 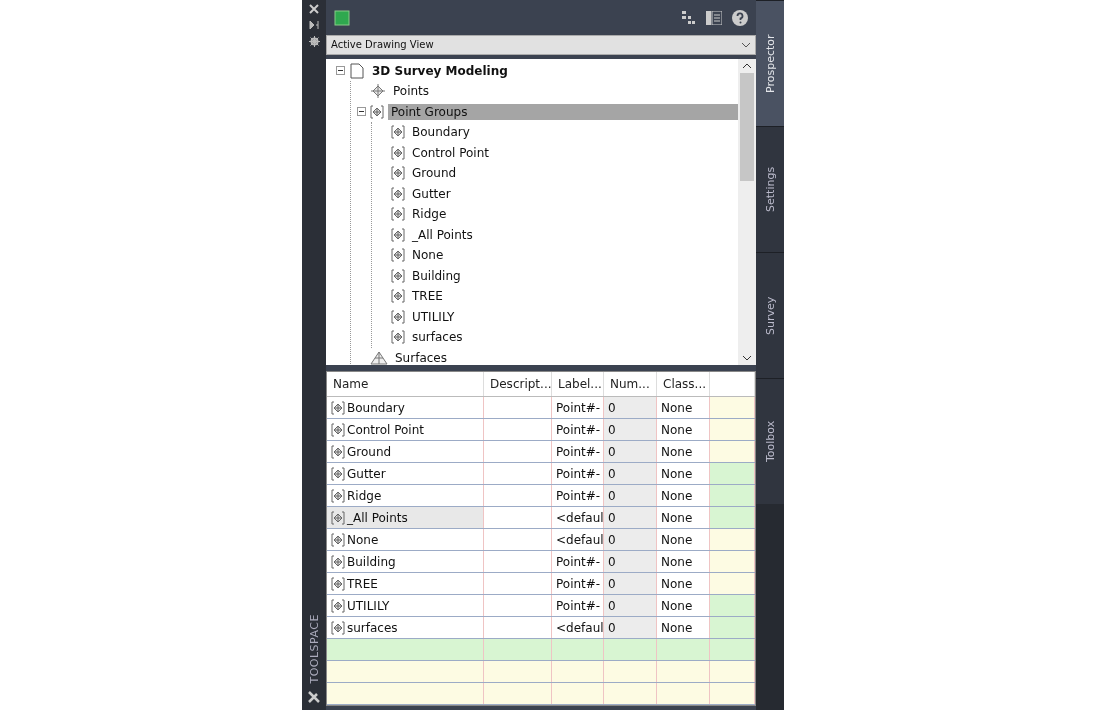 What do you see at coordinates (747, 65) in the screenshot?
I see `chevron-up-icon` at bounding box center [747, 65].